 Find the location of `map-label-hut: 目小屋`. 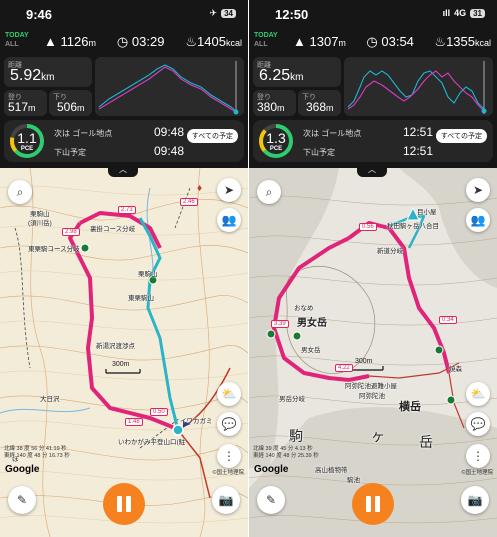

map-label-hut: 目小屋 is located at coordinates (427, 212).